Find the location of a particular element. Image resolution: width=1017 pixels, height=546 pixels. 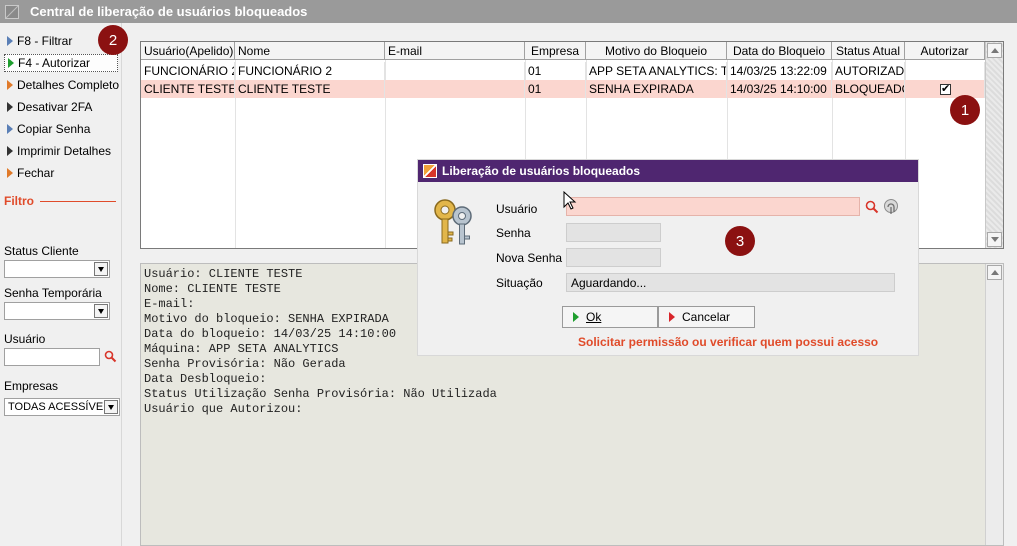

authorize-button: F4 - Autorizar is located at coordinates (61, 63).